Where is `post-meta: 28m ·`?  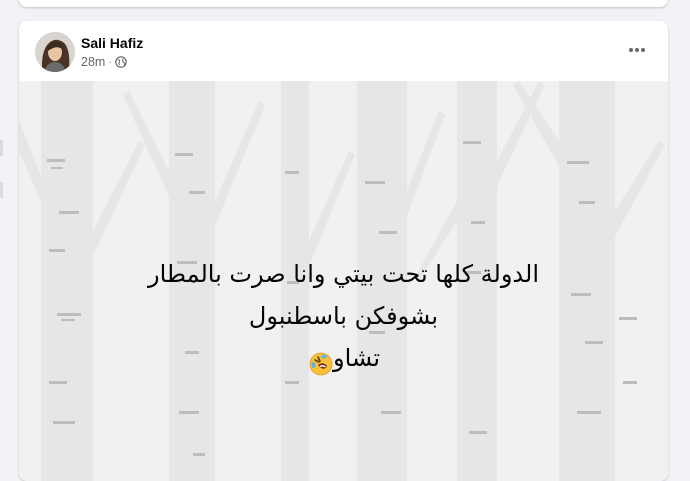 post-meta: 28m · is located at coordinates (104, 62).